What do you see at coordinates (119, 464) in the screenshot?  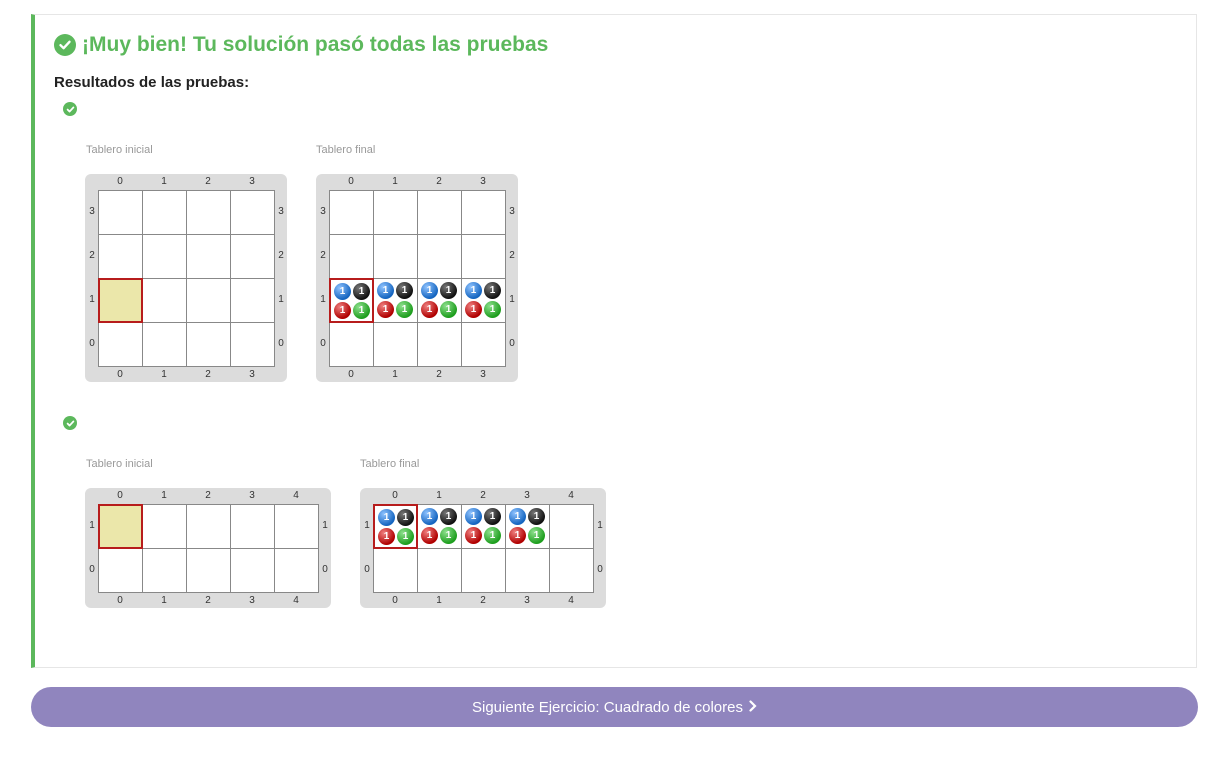 I see `test-2-initial-label: Tablero inicial` at bounding box center [119, 464].